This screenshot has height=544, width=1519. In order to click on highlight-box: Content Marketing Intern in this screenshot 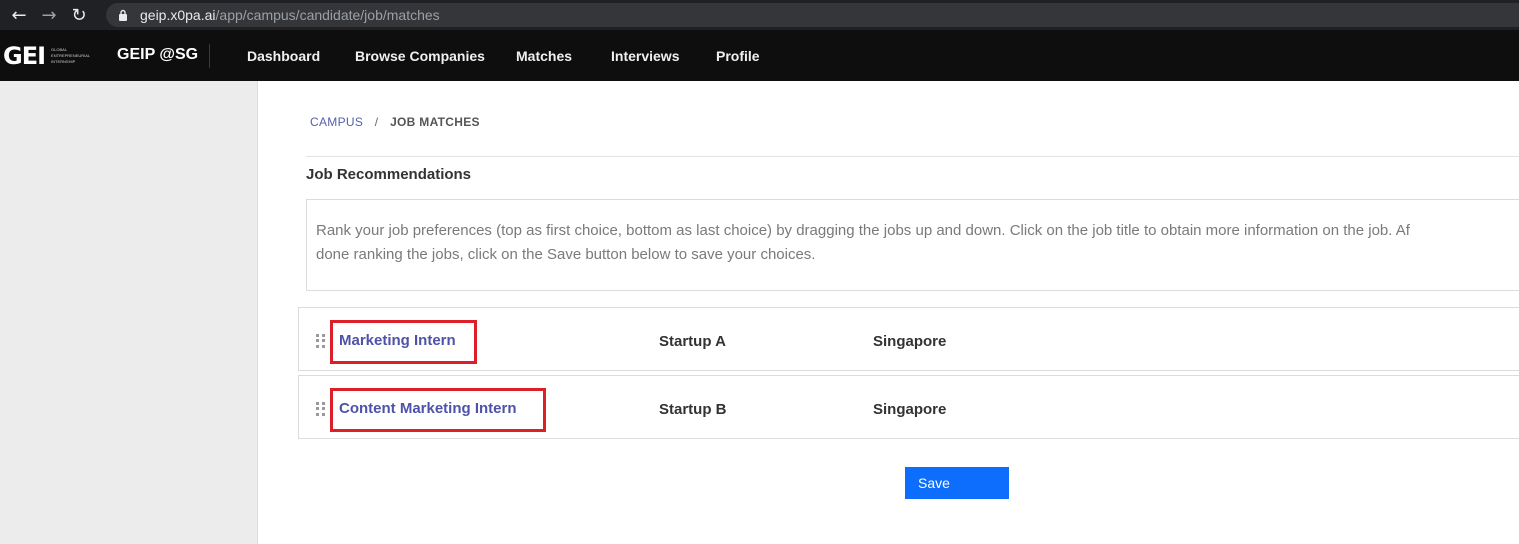, I will do `click(438, 410)`.